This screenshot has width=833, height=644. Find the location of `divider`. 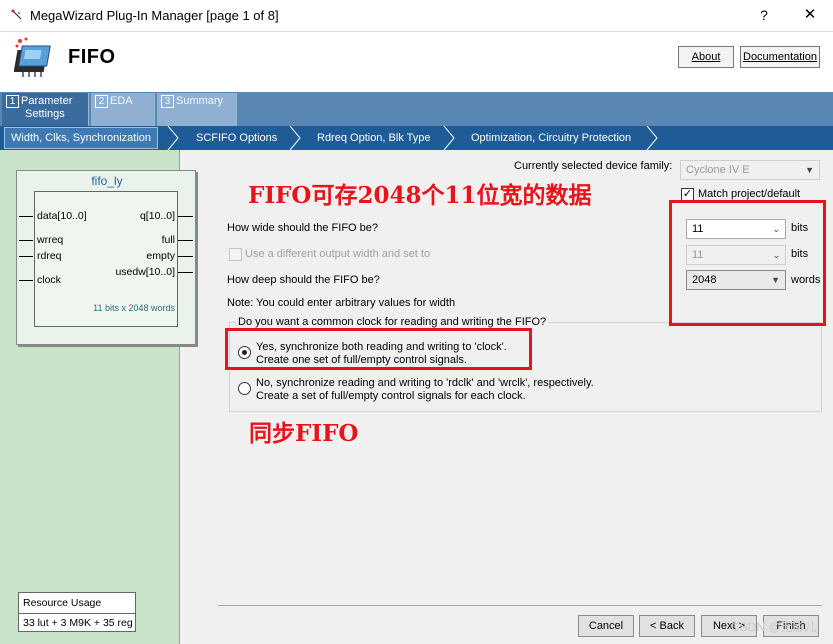

divider is located at coordinates (77, 613).